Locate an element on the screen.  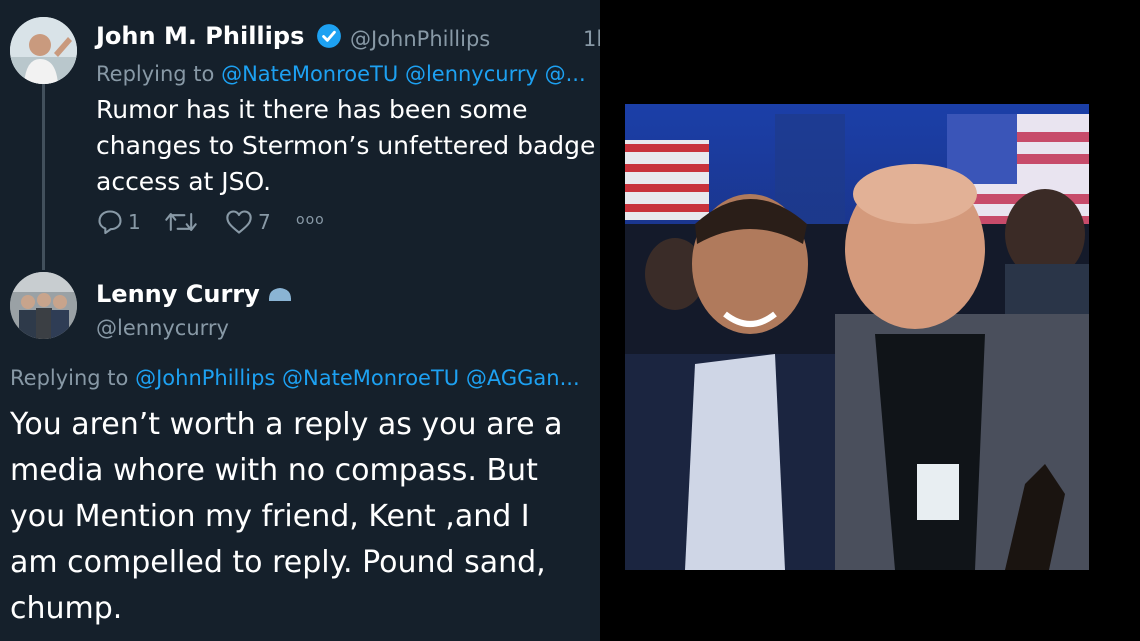
tweet2-author-name: Lenny Curry is located at coordinates (178, 294).